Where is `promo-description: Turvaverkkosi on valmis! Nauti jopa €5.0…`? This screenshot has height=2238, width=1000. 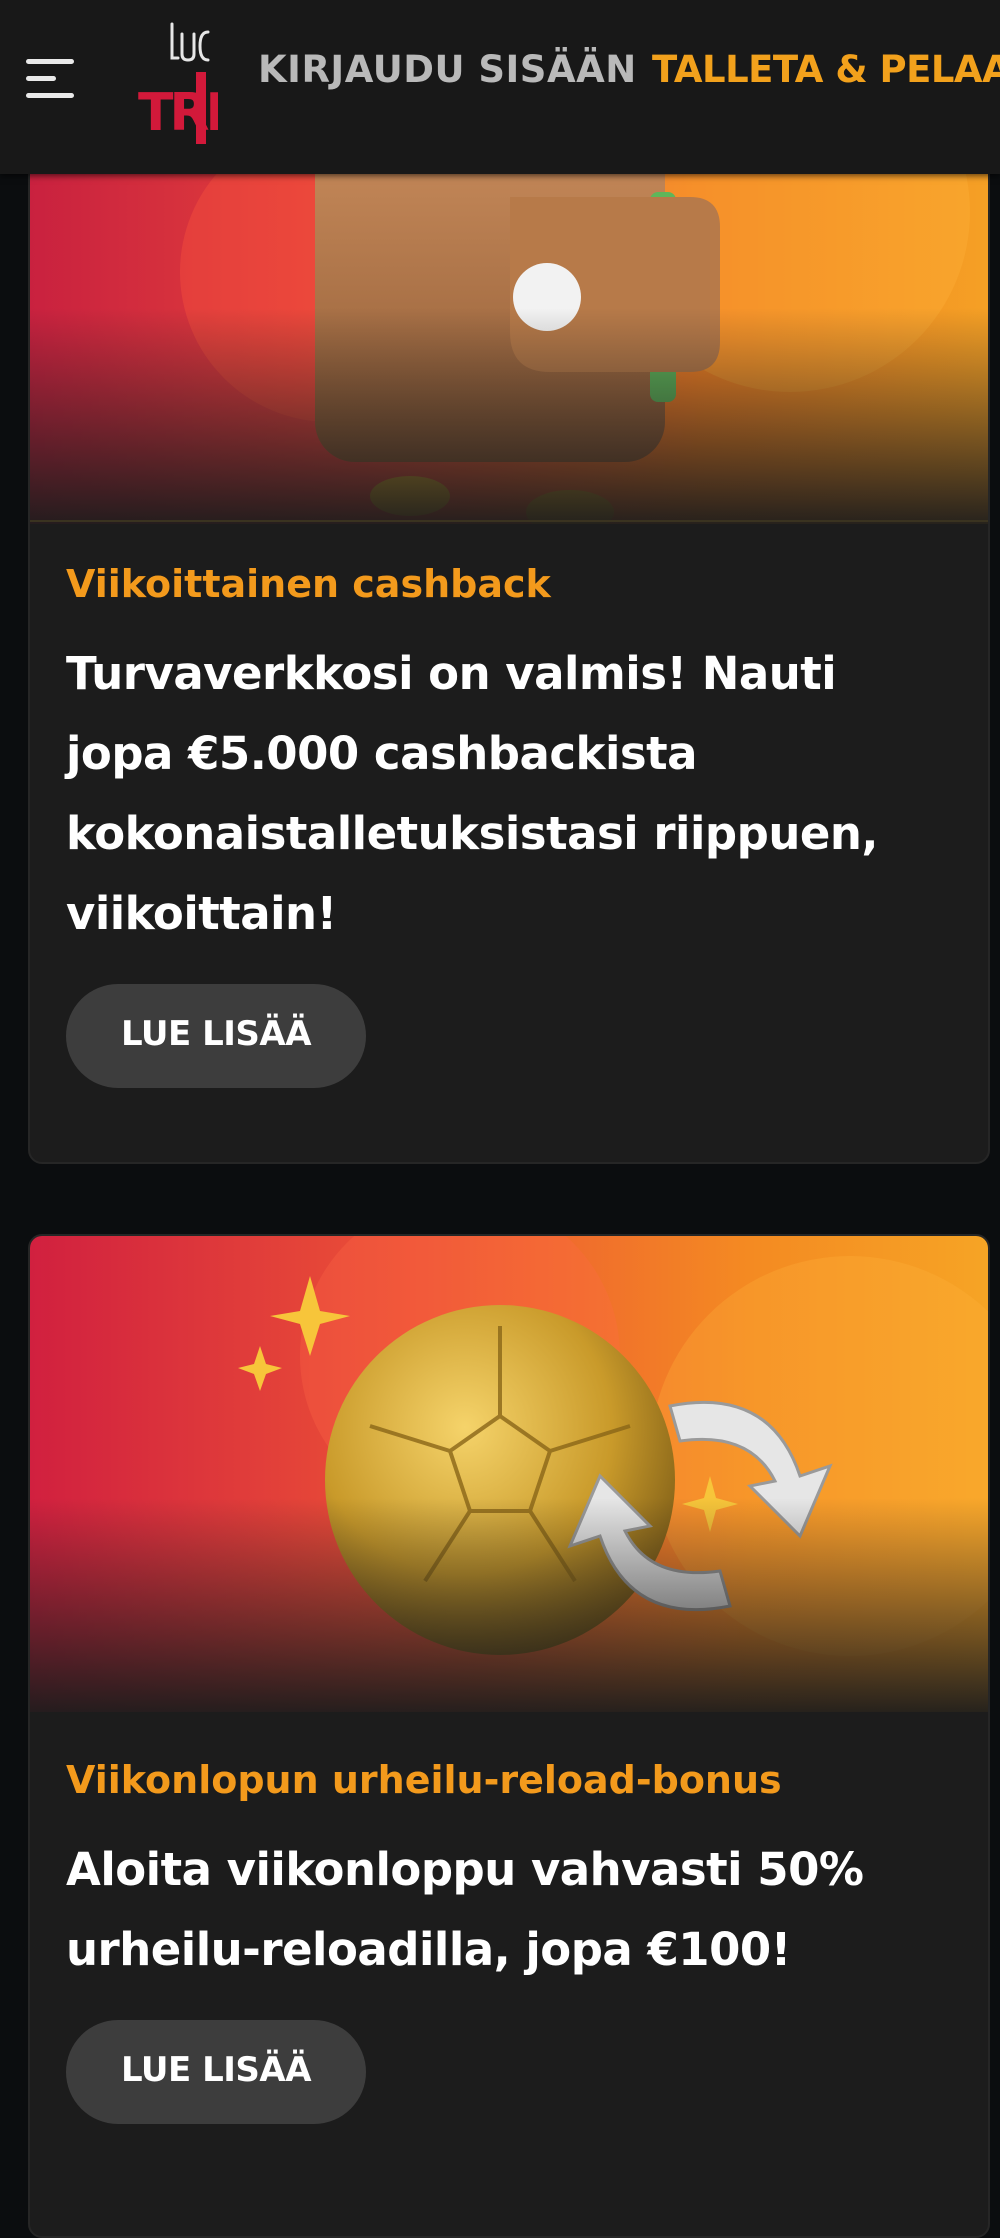 promo-description: Turvaverkkosi on valmis! Nauti jopa €5.0… is located at coordinates (472, 793).